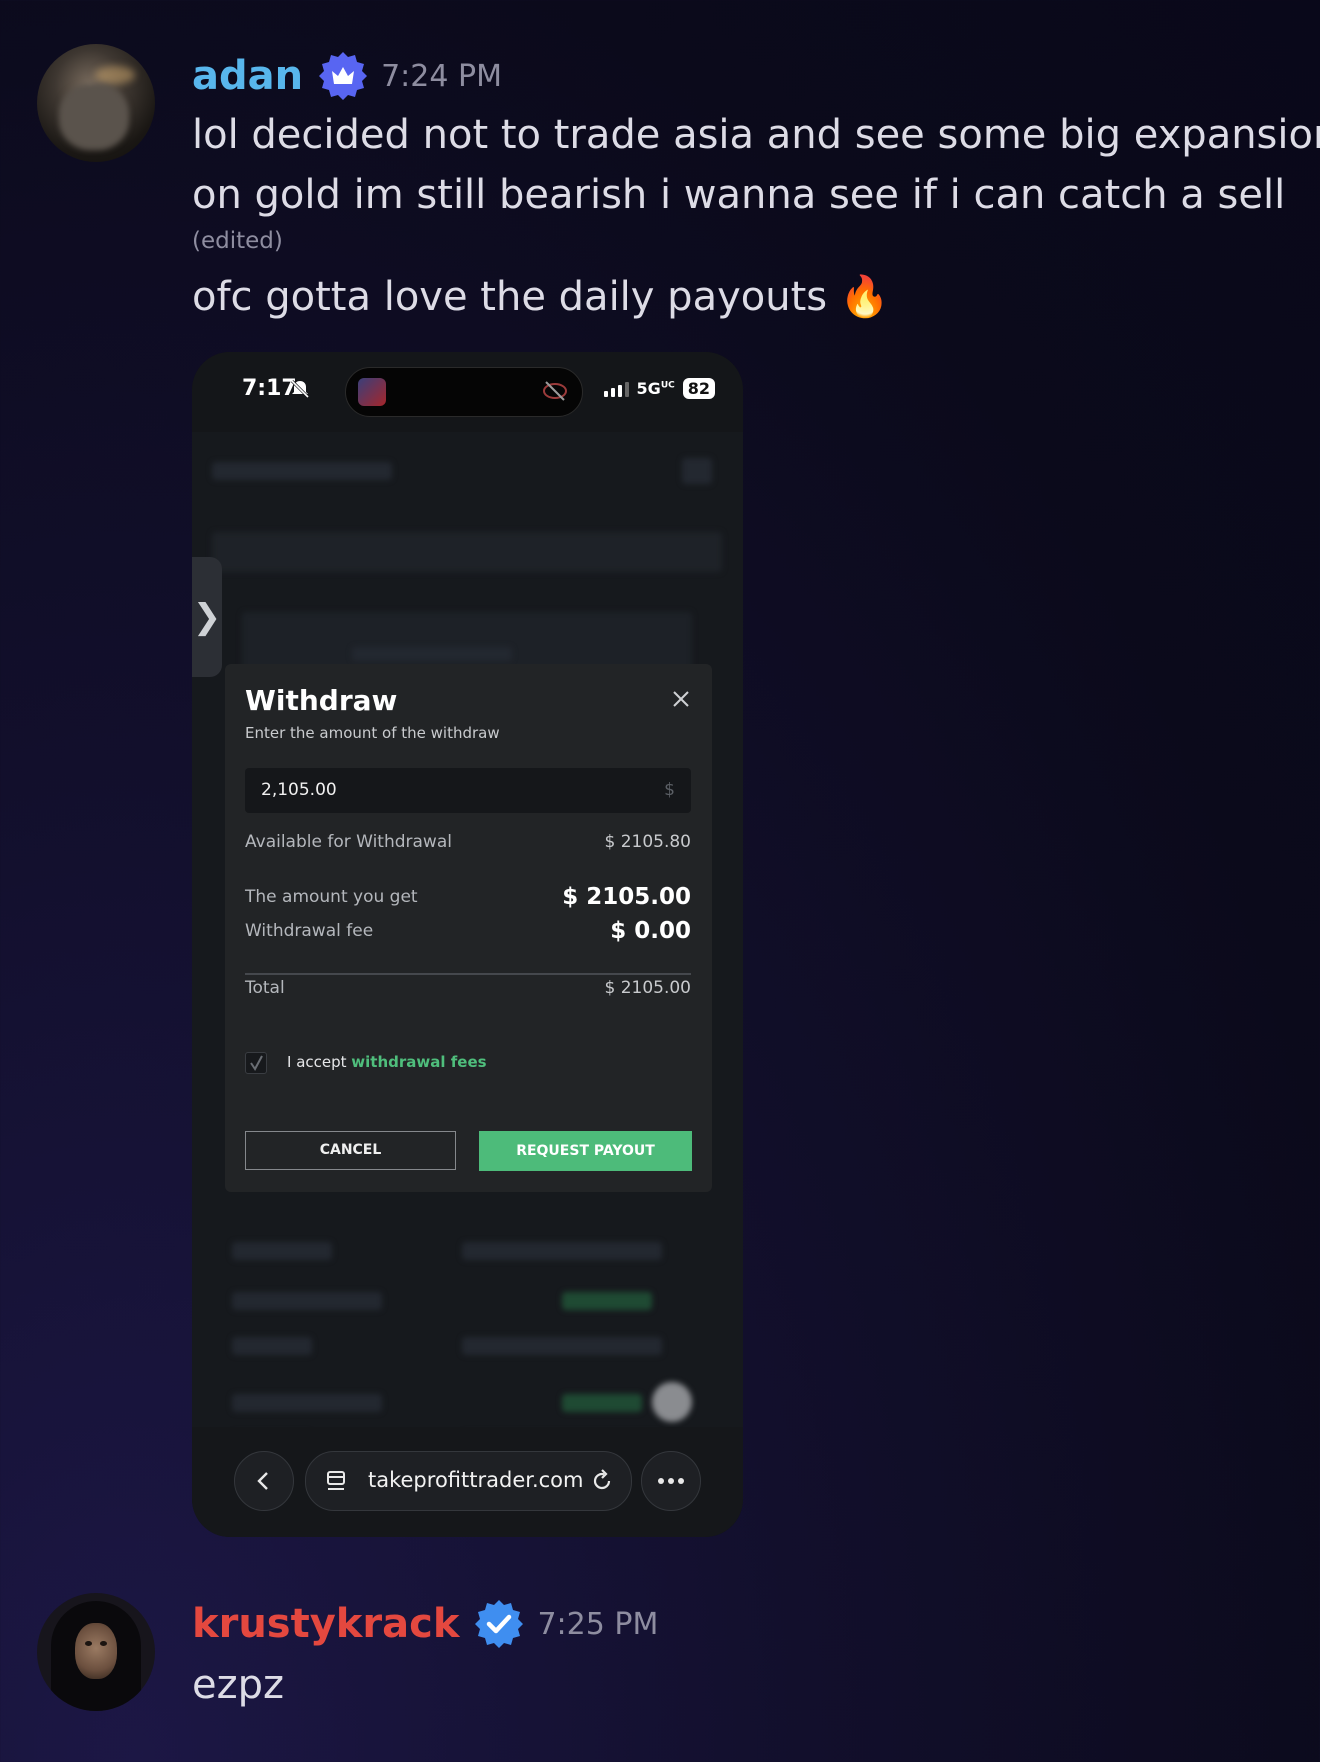 The height and width of the screenshot is (1762, 1320). I want to click on reload-icon, so click(602, 1481).